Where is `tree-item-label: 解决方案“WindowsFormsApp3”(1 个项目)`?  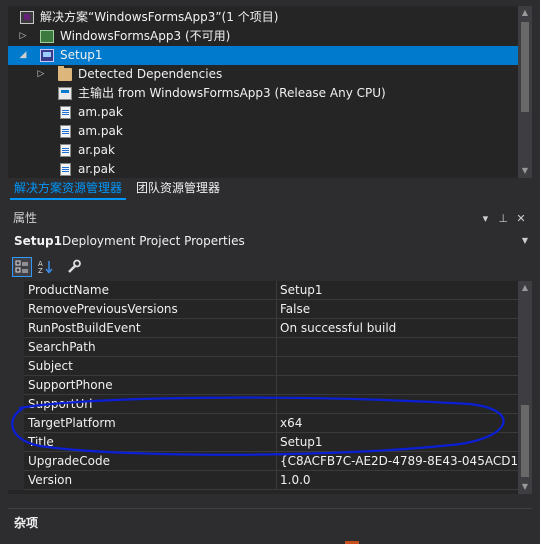
tree-item-label: 解决方案“WindowsFormsApp3”(1 个项目) is located at coordinates (159, 17).